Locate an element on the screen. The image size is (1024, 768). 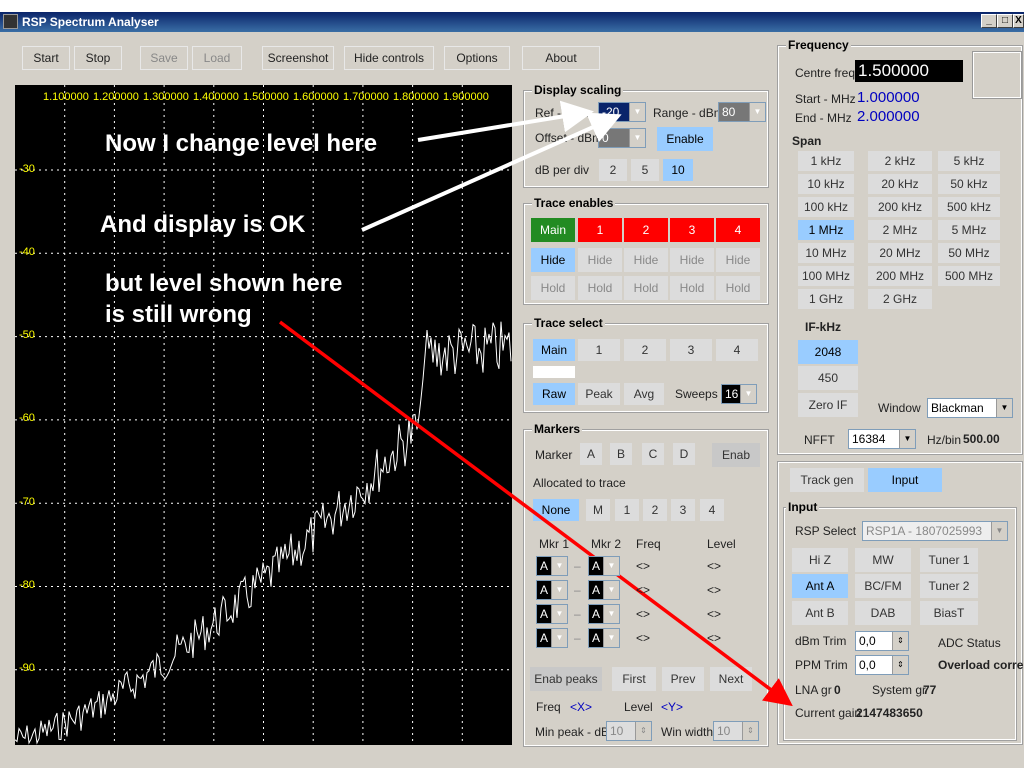
stop-button: Stop is located at coordinates (98, 58).